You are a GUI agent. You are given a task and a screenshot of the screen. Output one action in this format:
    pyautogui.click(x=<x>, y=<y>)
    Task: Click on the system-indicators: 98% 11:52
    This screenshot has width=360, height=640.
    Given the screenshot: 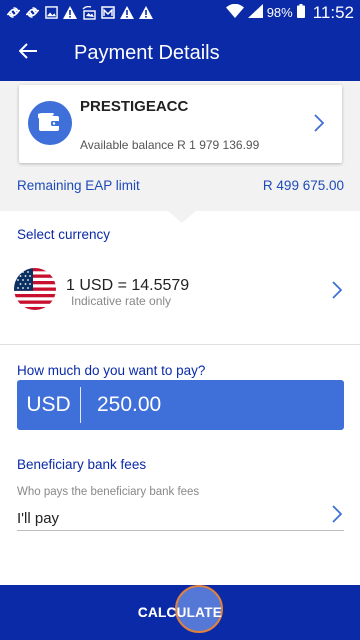 What is the action you would take?
    pyautogui.click(x=289, y=12)
    